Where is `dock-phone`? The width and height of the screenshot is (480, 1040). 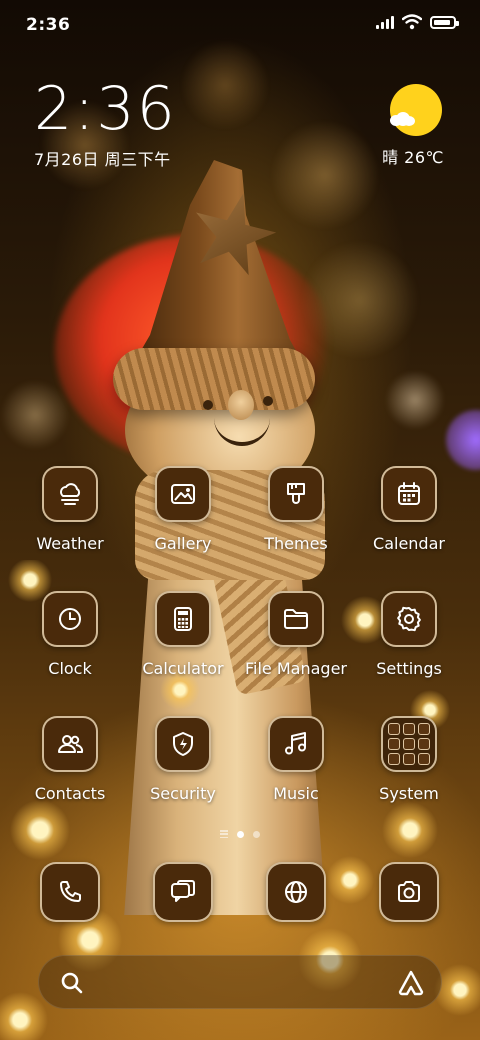
dock-phone is located at coordinates (70, 892).